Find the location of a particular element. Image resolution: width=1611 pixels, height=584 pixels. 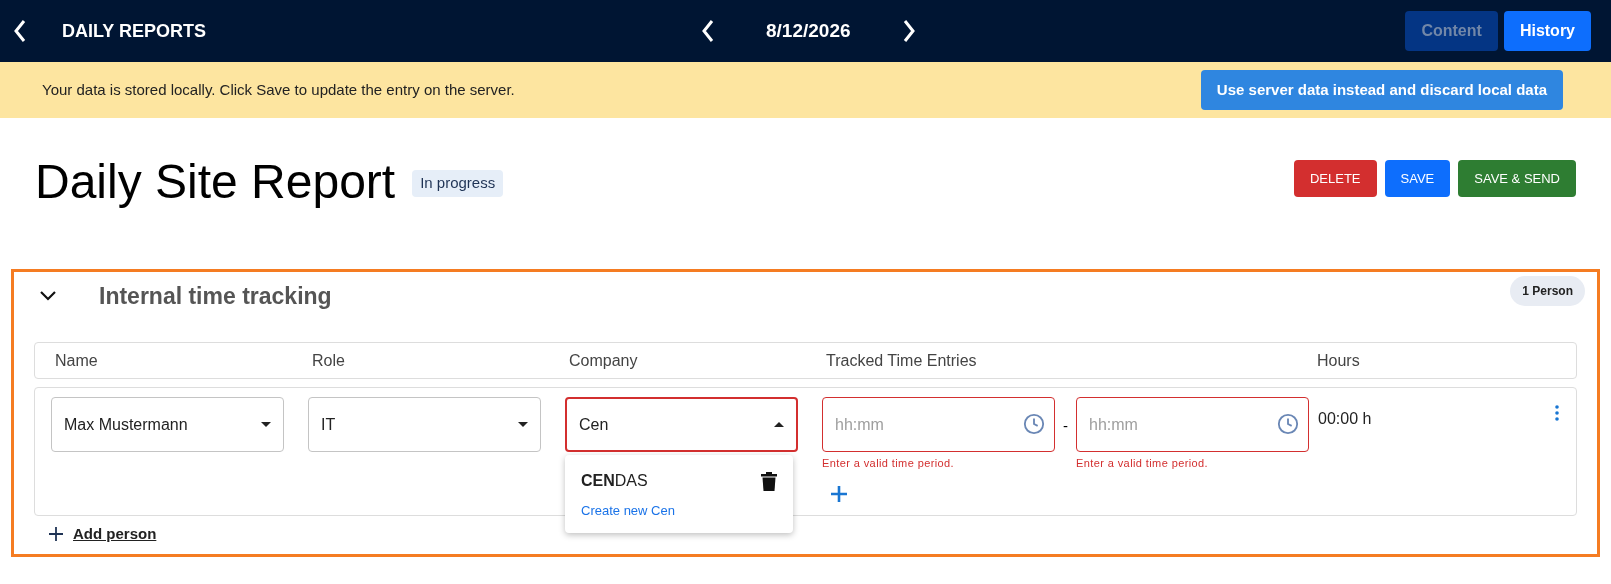

more-icon is located at coordinates (1557, 413).